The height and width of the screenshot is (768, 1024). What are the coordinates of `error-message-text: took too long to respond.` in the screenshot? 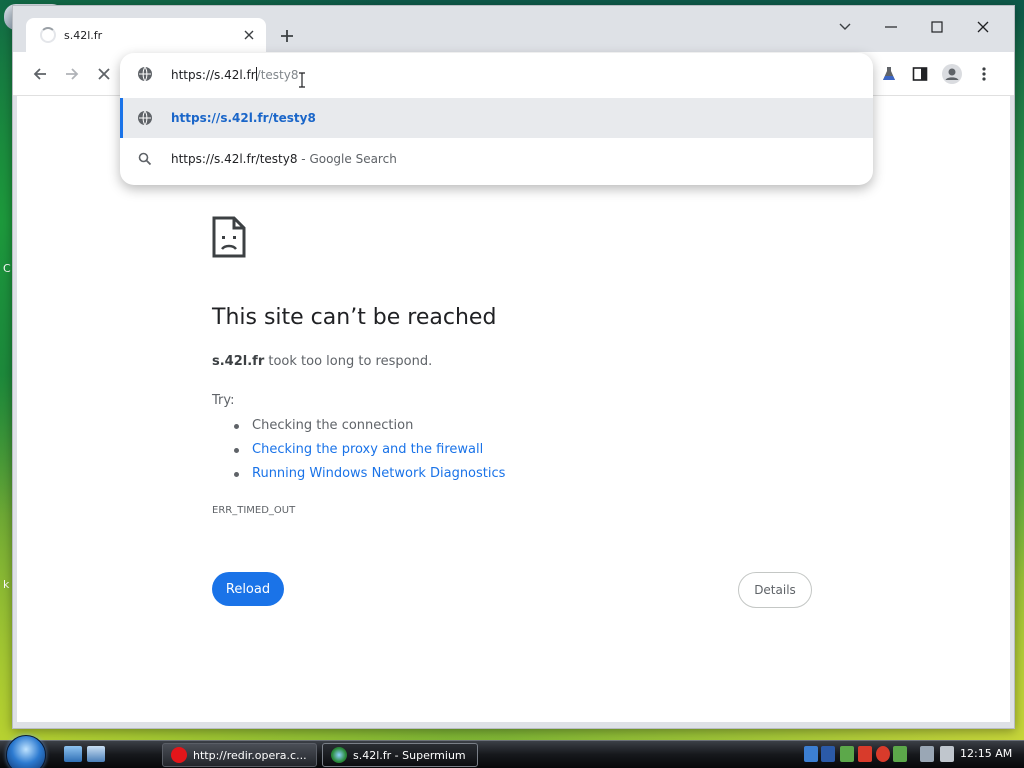 It's located at (348, 361).